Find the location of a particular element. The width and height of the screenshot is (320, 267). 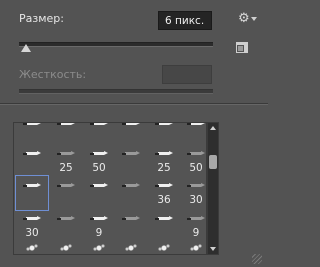

grid-scrollbar is located at coordinates (213, 188).